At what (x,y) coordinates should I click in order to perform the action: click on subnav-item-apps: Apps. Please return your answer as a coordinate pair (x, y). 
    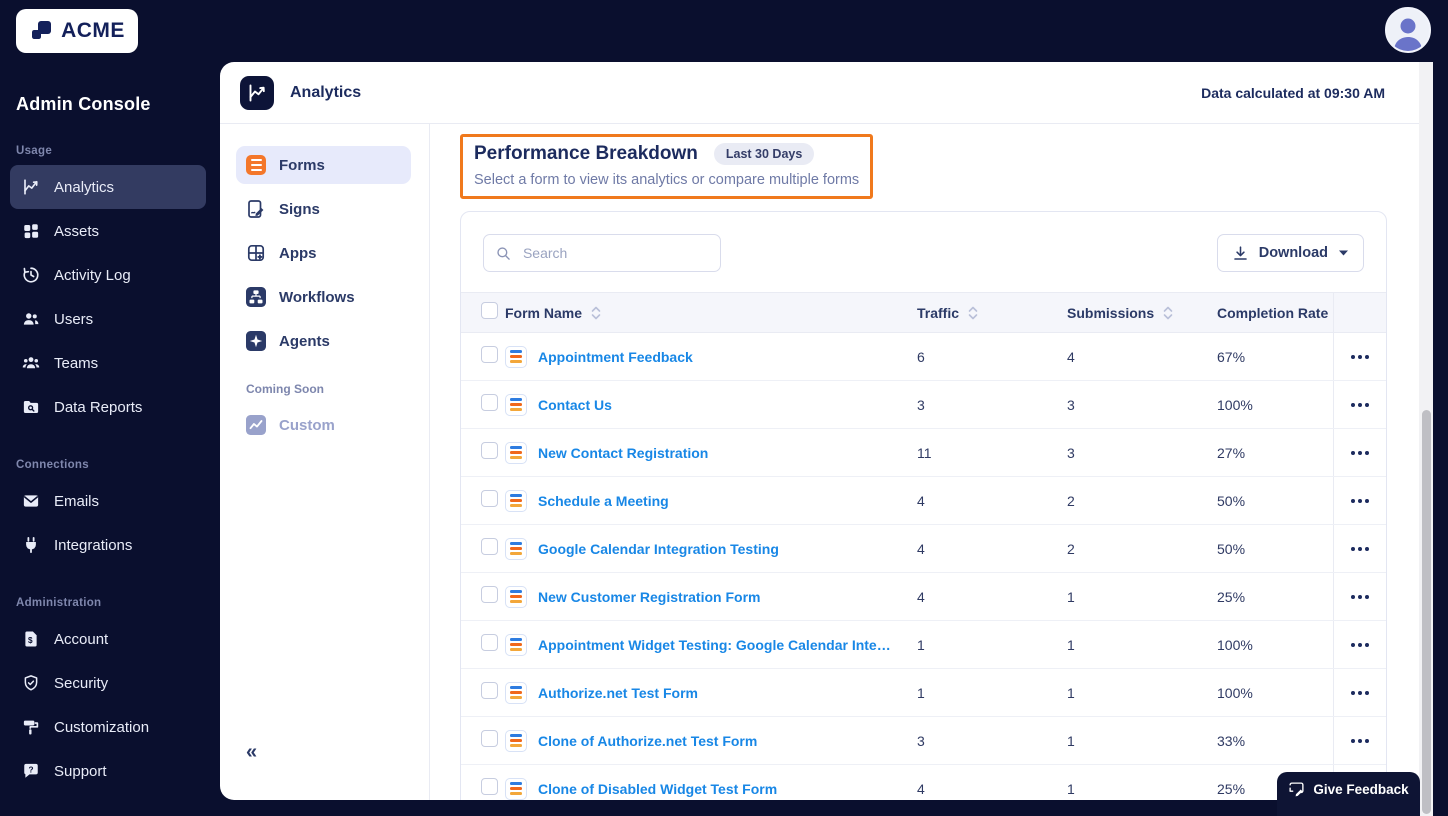
    Looking at the image, I should click on (323, 253).